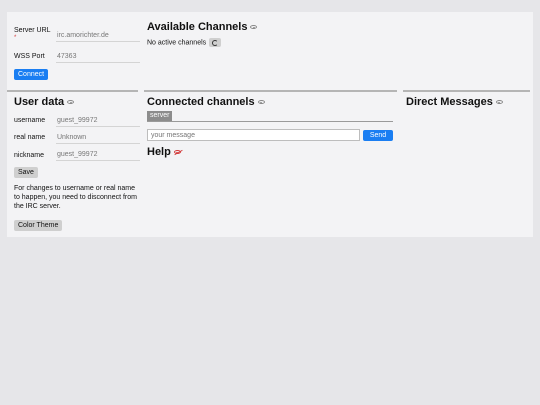  I want to click on direct-messages-title: Direct Messages, so click(449, 102).